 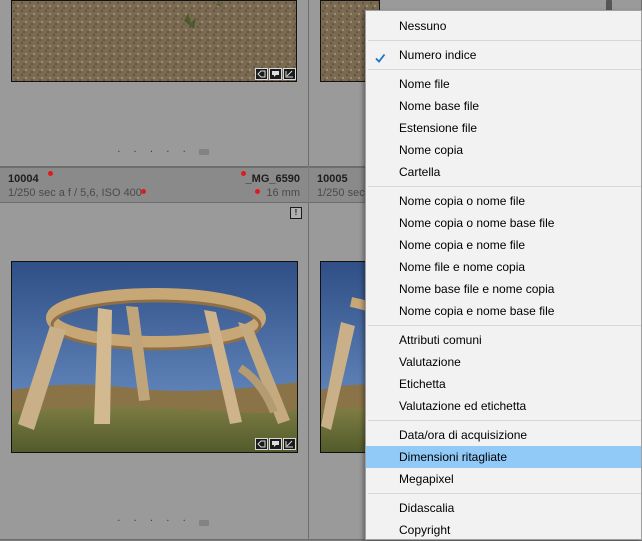 I want to click on index-number: 10005, so click(x=332, y=179).